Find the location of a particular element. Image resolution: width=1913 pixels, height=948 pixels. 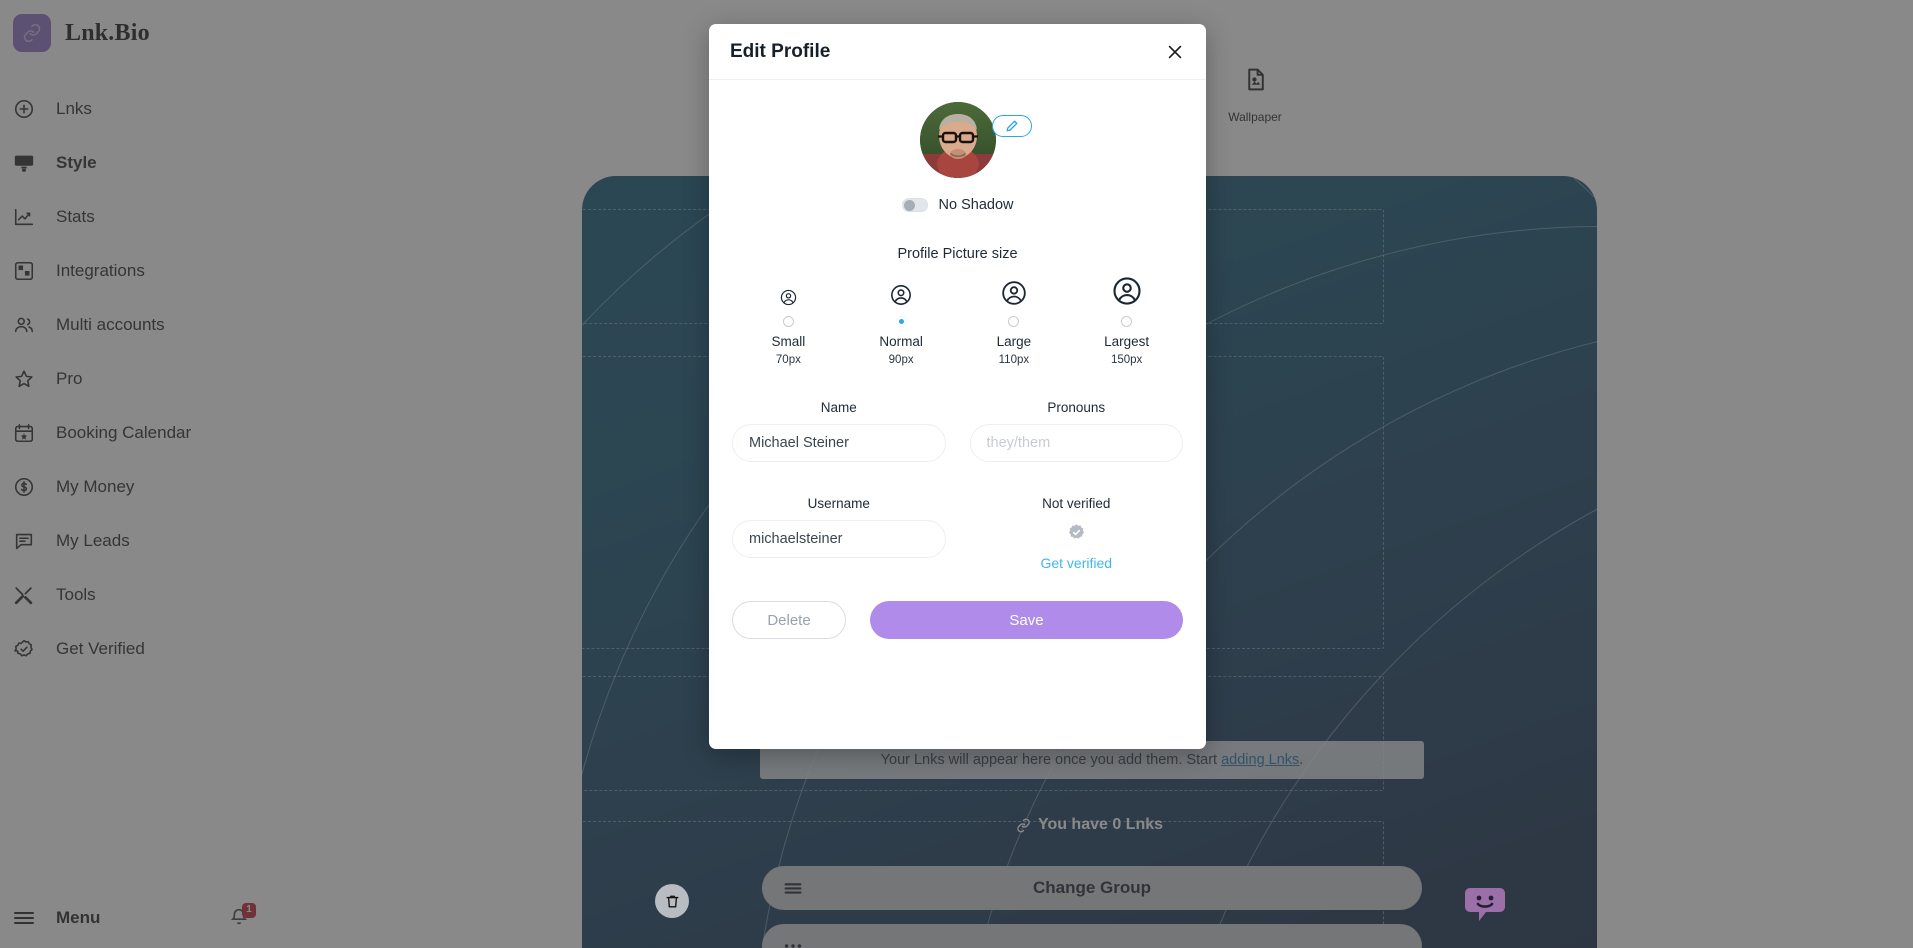

verification-group: Not verified Get verified is located at coordinates (1077, 533).